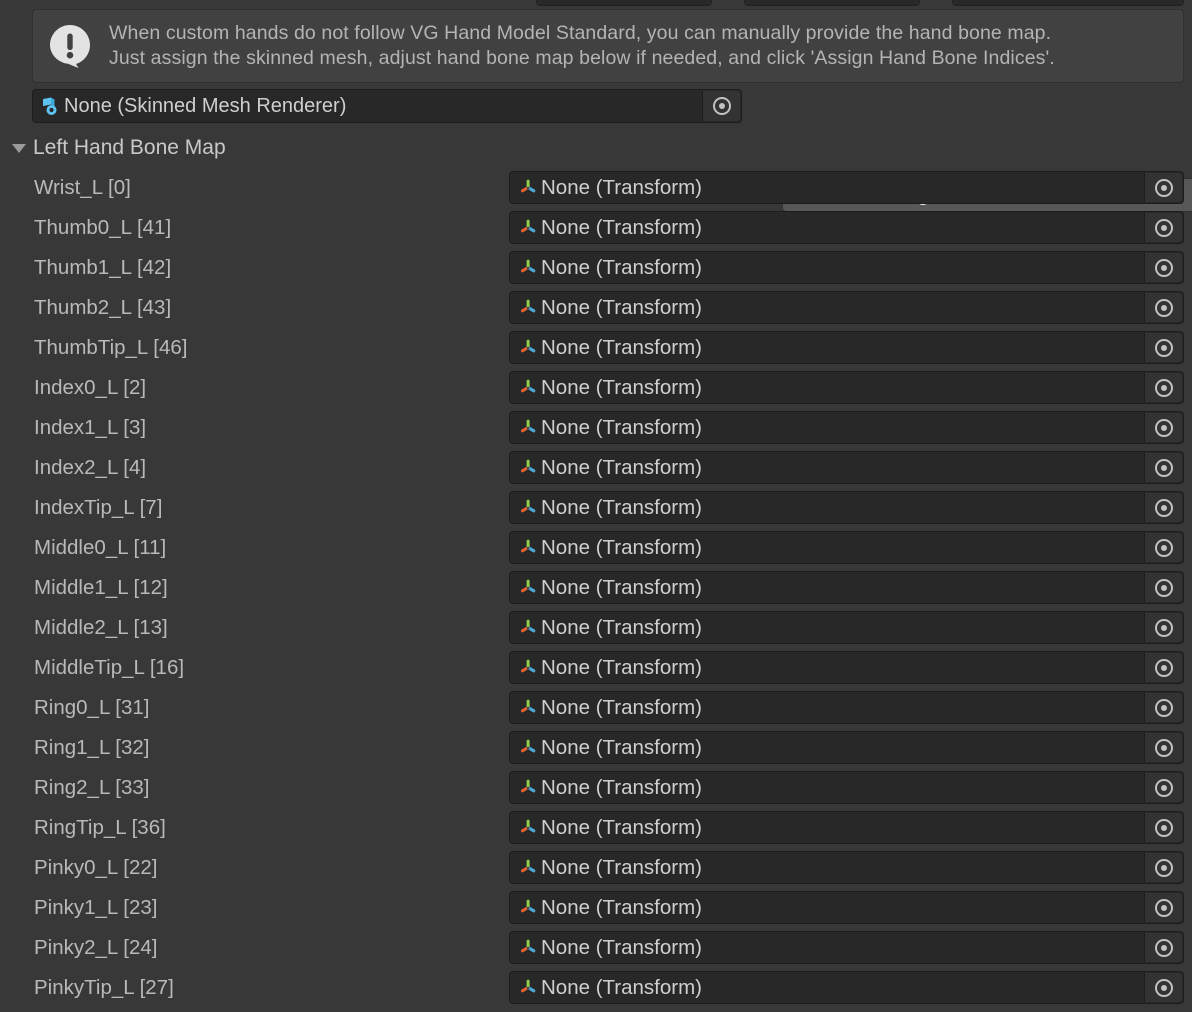 This screenshot has width=1192, height=1012. I want to click on left-hand-bone-map-foldout: Left Hand Bone Map, so click(119, 148).